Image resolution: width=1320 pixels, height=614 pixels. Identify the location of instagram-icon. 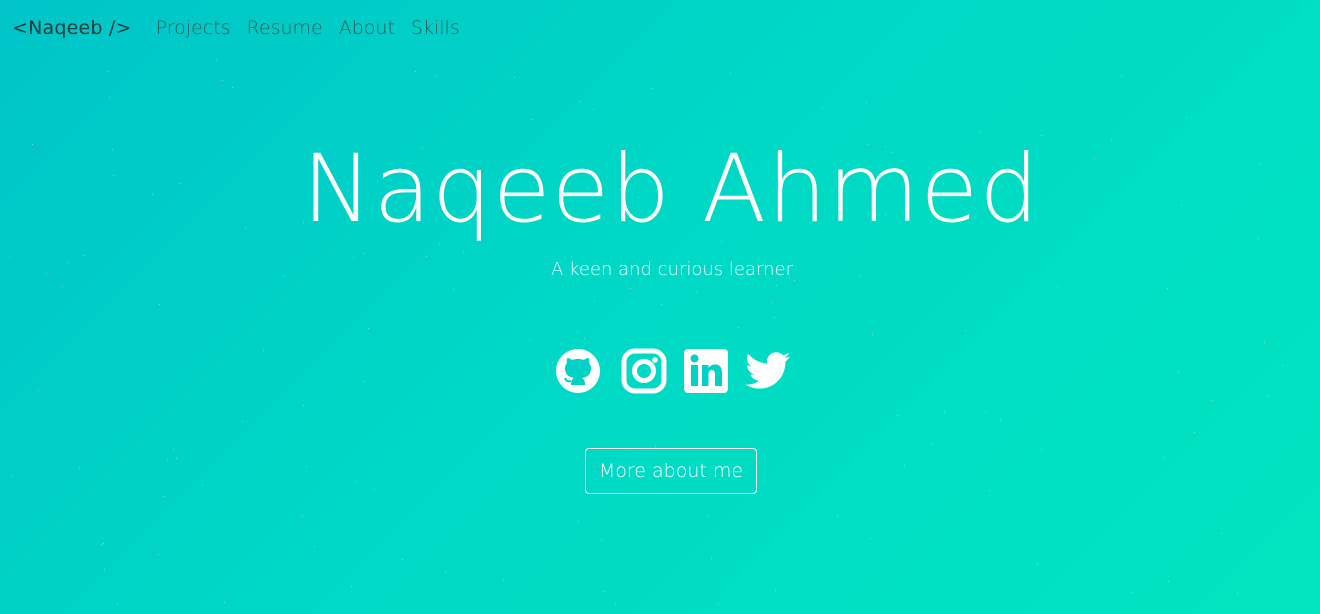
(644, 371).